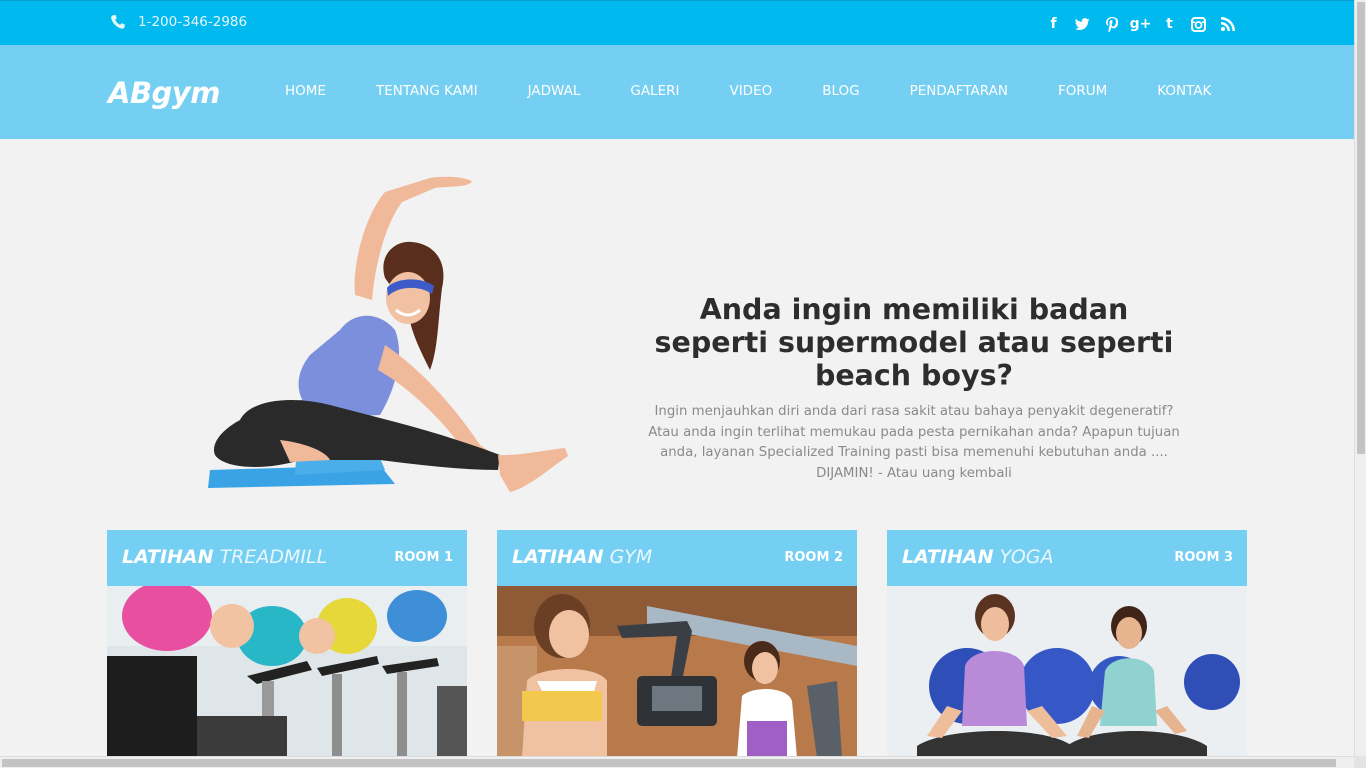 This screenshot has width=1366, height=768. Describe the element at coordinates (1067, 672) in the screenshot. I see `yoga-class-image` at that location.